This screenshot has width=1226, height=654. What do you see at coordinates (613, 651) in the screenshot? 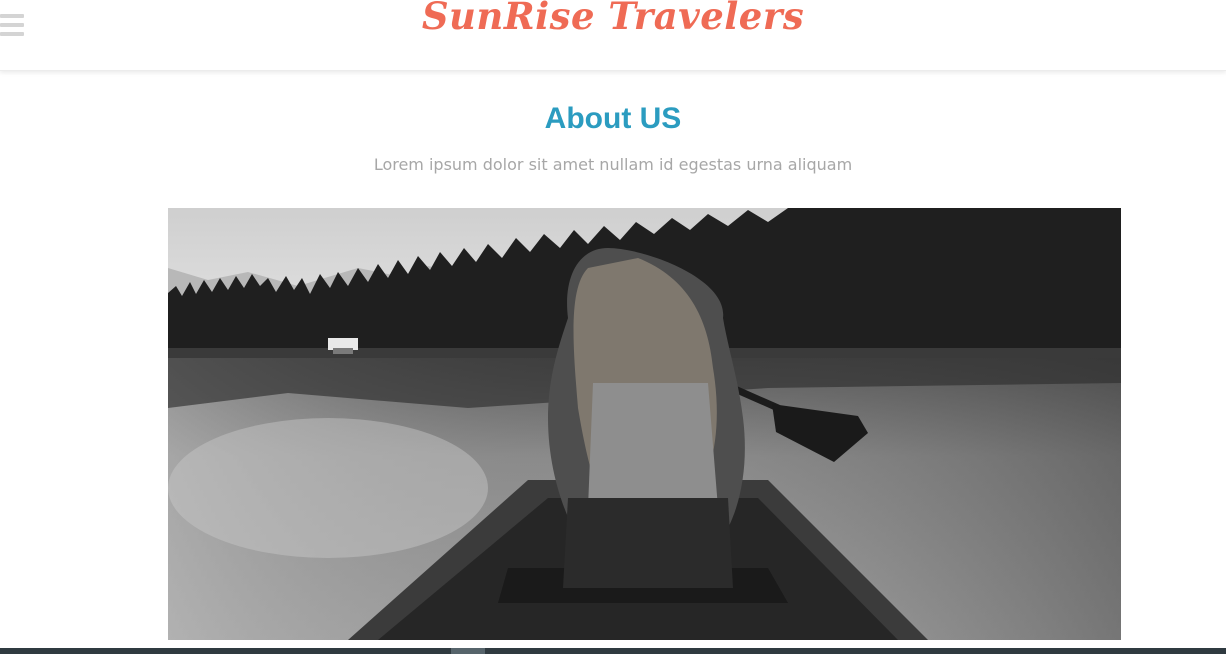
I see `footer-strip` at bounding box center [613, 651].